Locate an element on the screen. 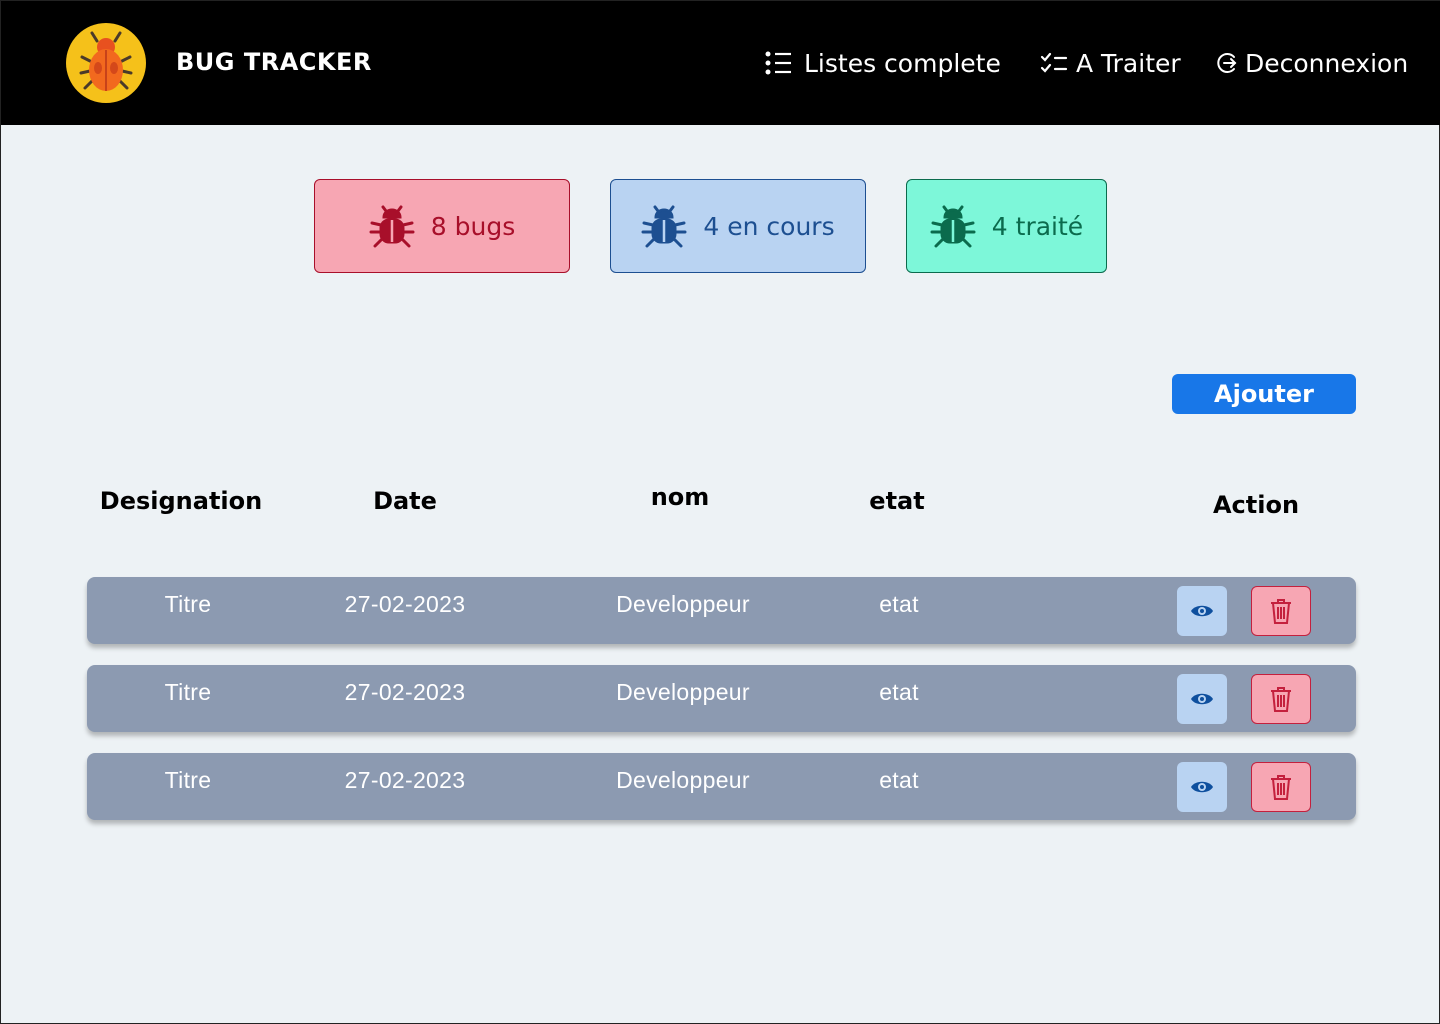  stat-label: 8 bugs is located at coordinates (473, 226).